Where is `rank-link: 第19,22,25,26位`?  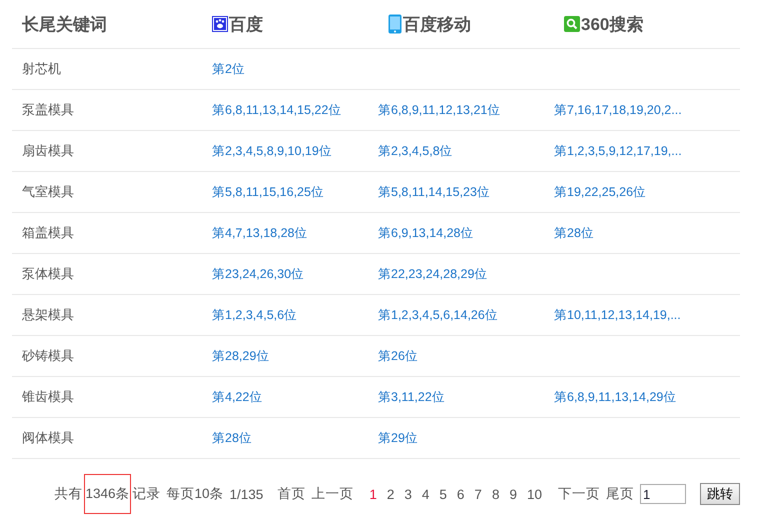
rank-link: 第19,22,25,26位 is located at coordinates (600, 192).